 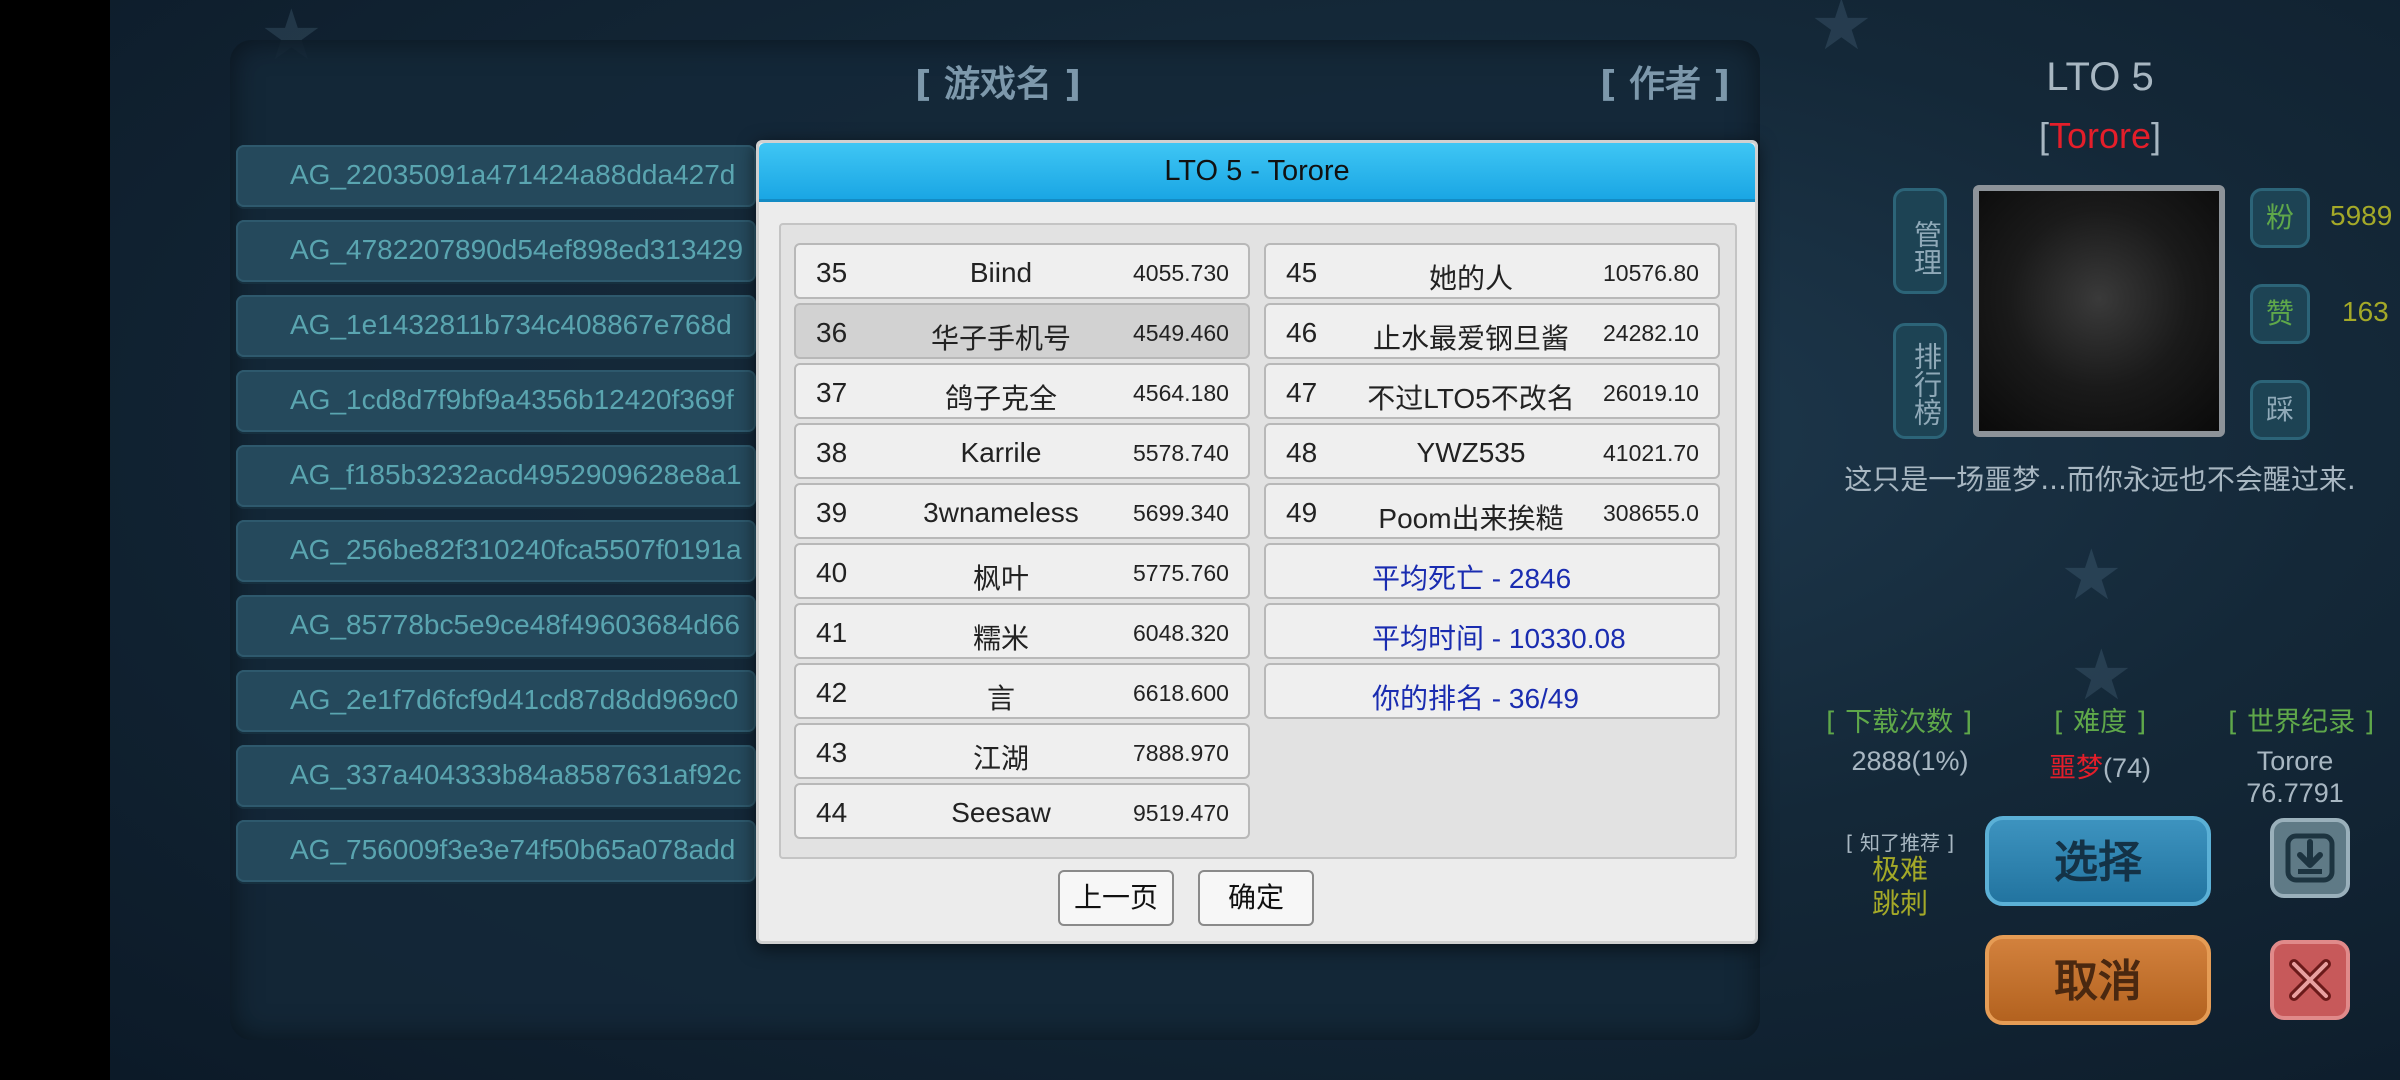 I want to click on author-name: Torore, so click(x=2100, y=135).